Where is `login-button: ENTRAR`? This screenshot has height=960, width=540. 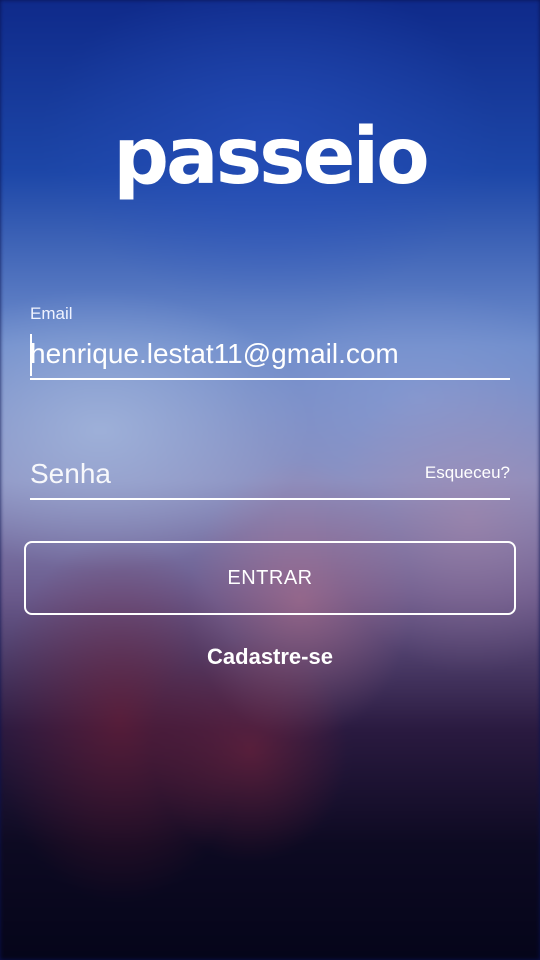
login-button: ENTRAR is located at coordinates (270, 578).